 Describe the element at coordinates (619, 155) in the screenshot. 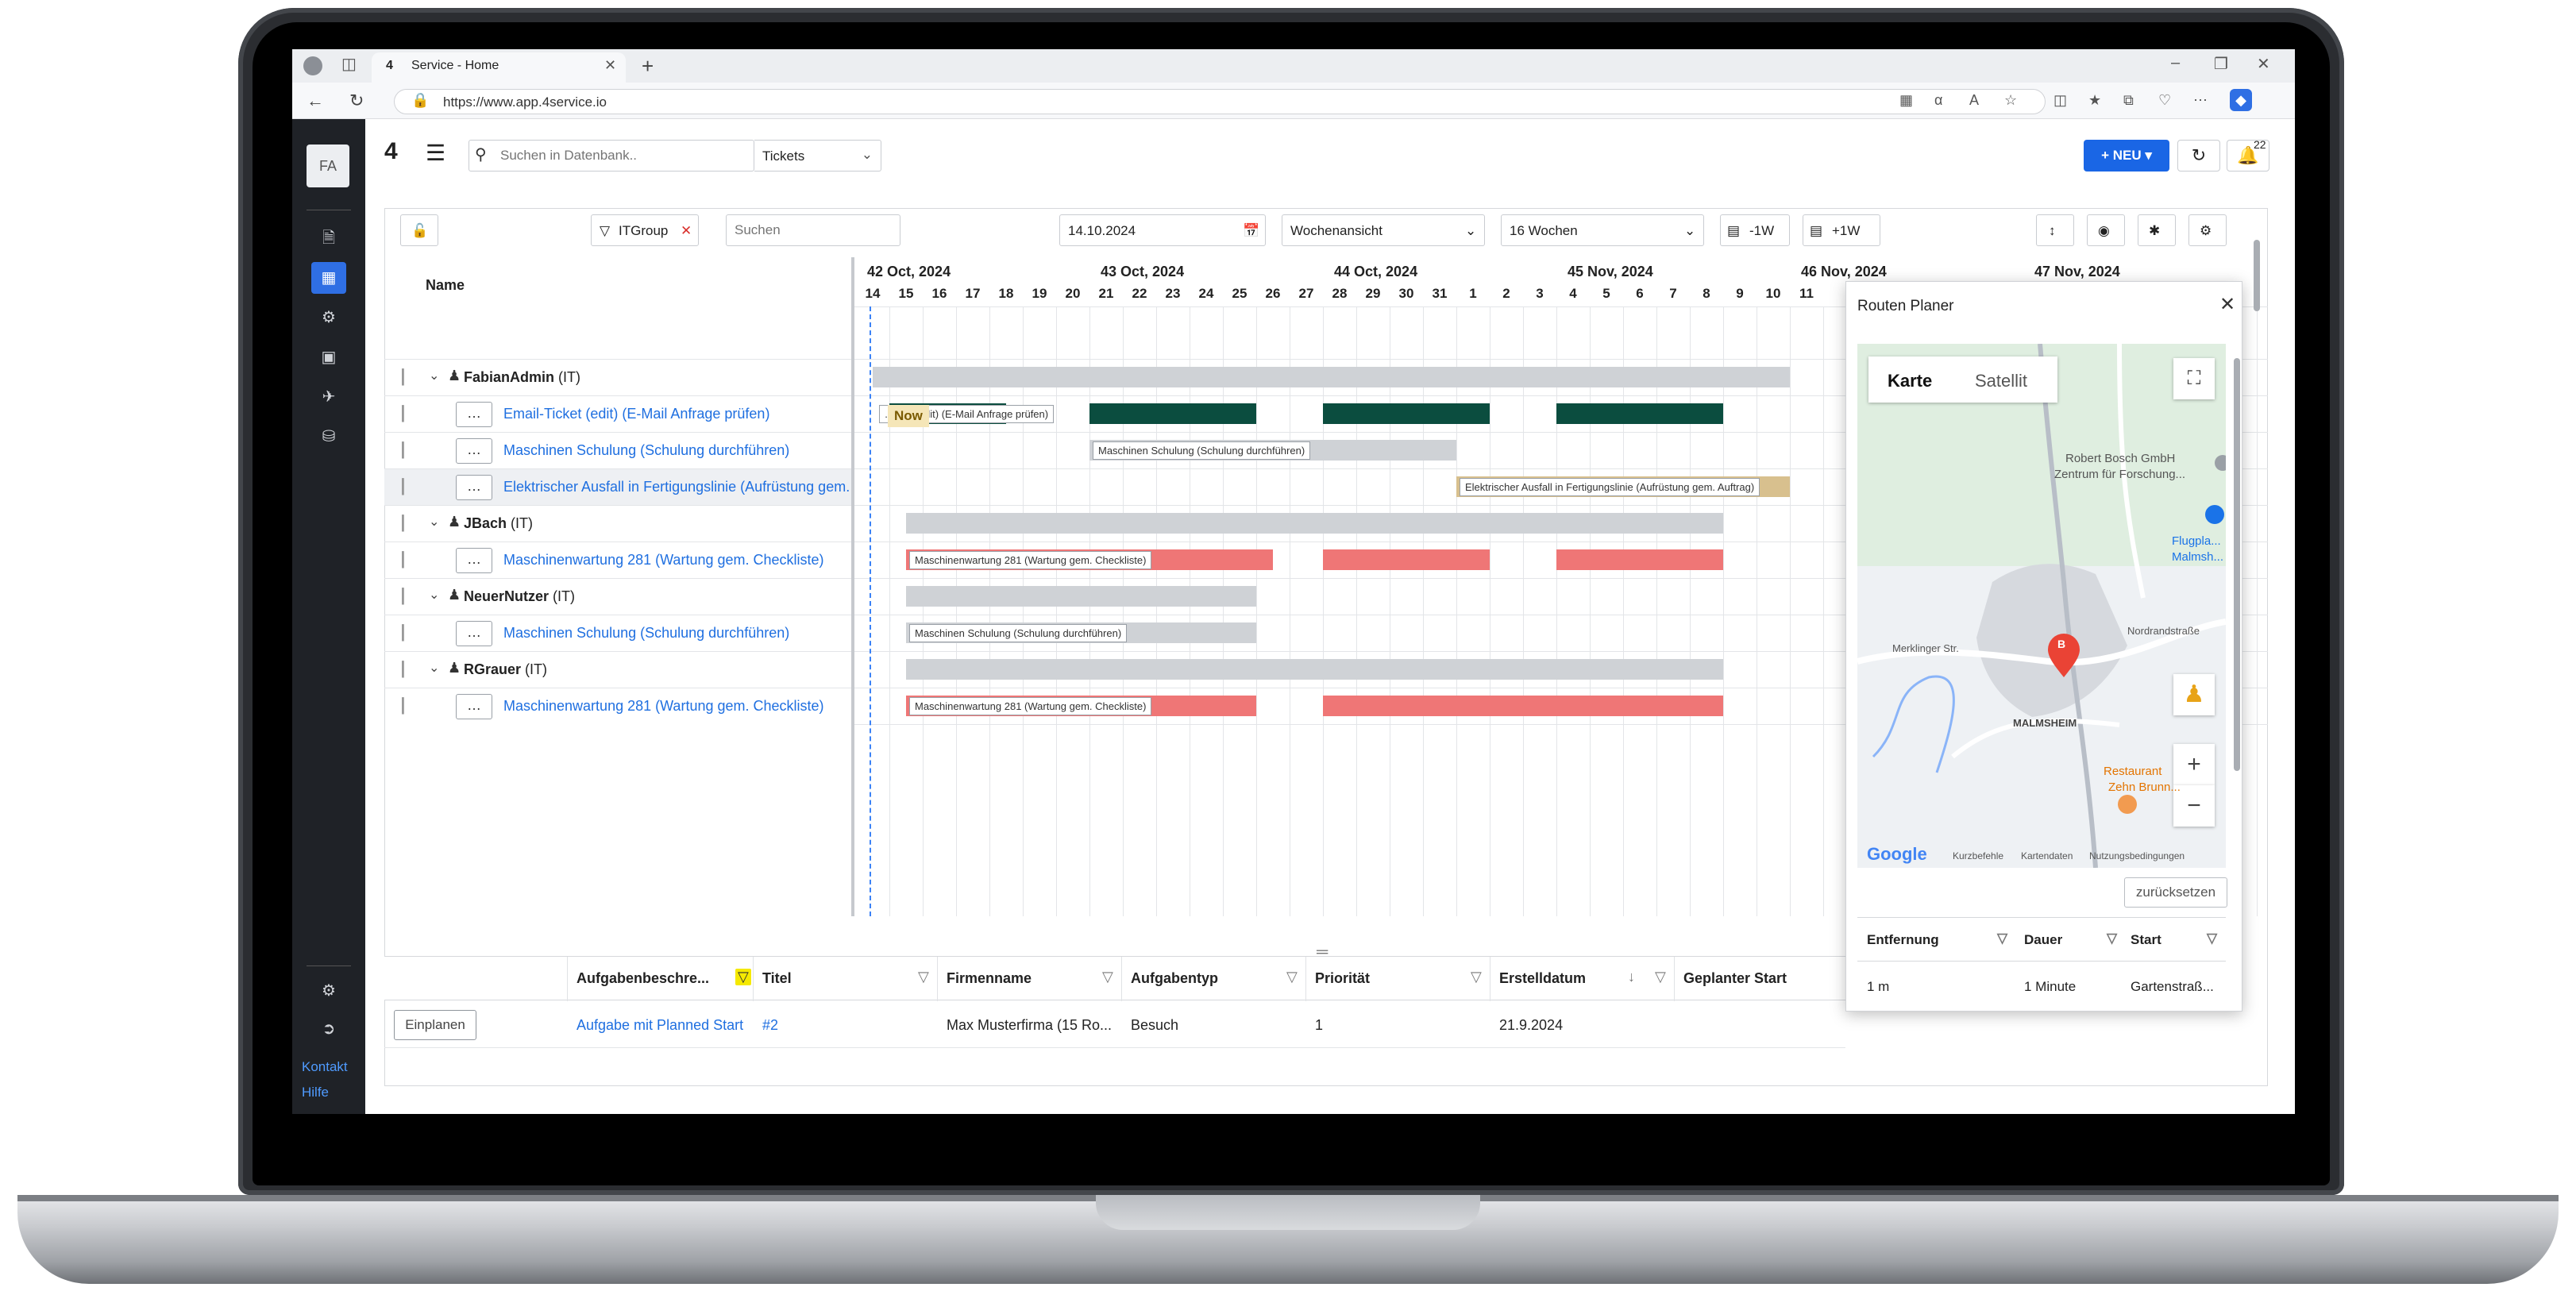

I see `database-search-input` at that location.